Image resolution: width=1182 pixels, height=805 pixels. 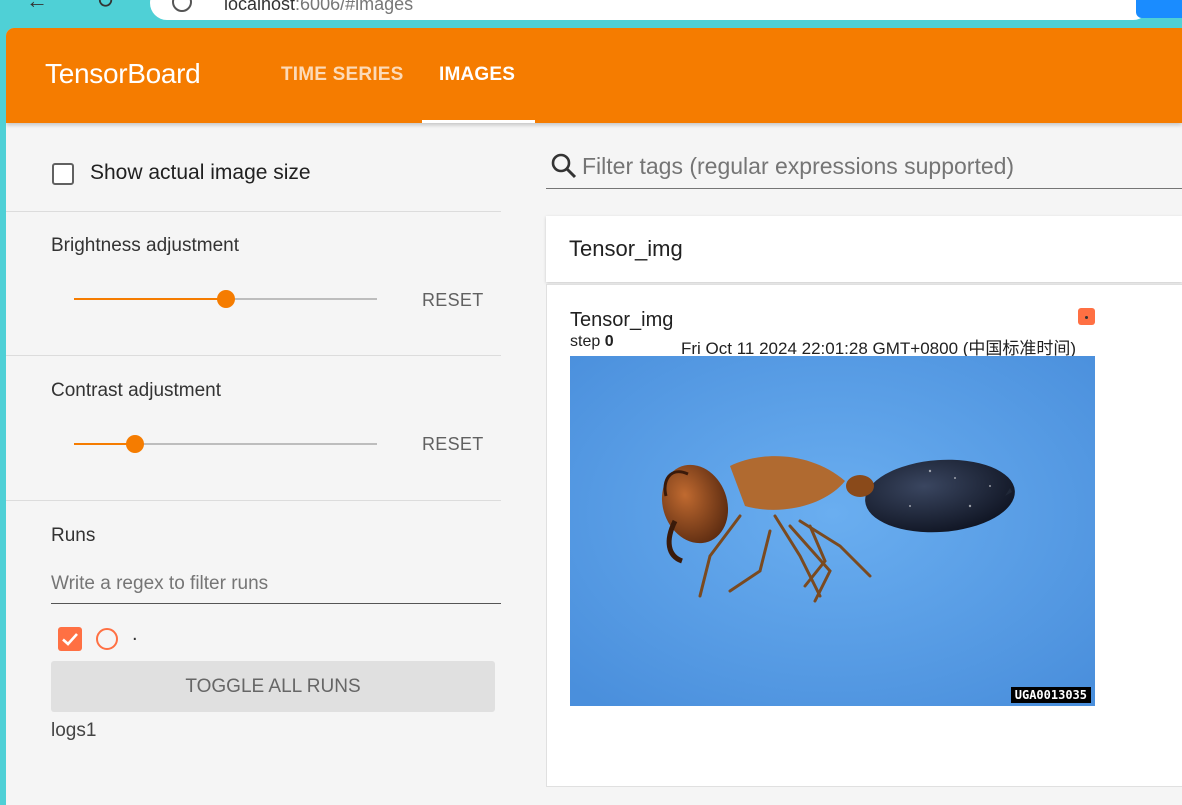 I want to click on show-size-section: Show actual image size, so click(x=253, y=167).